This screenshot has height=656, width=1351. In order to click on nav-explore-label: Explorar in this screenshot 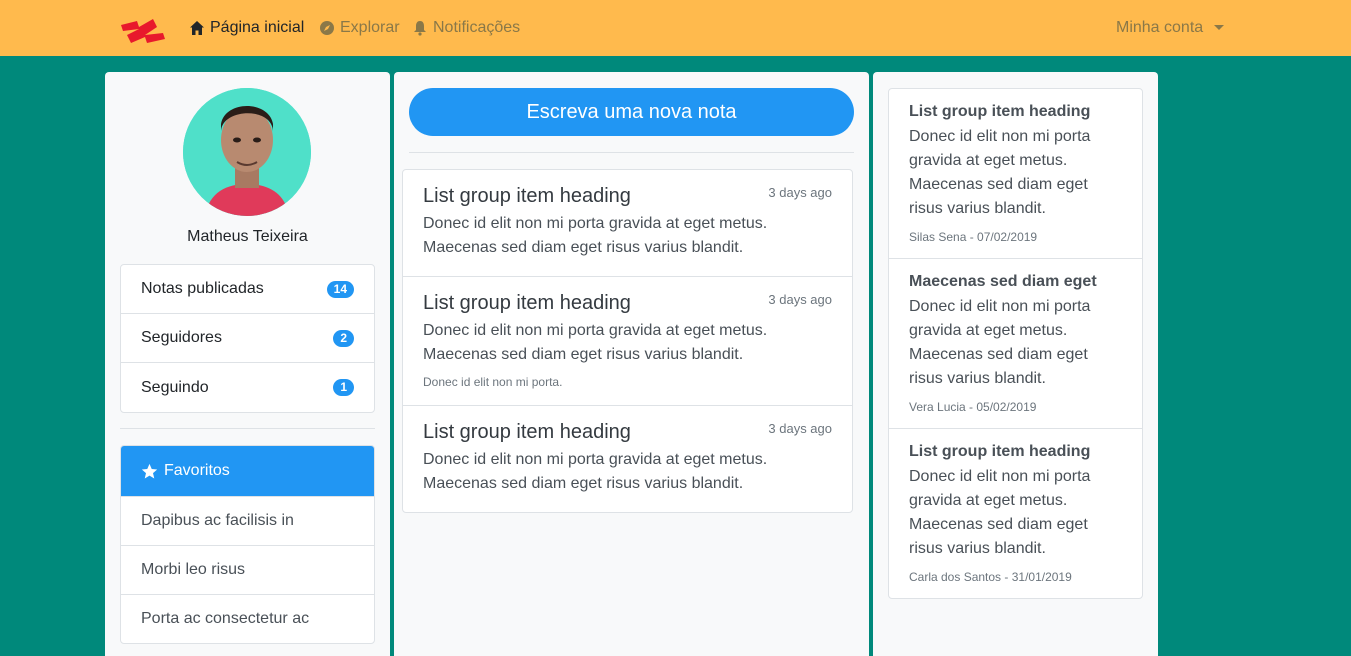, I will do `click(370, 27)`.